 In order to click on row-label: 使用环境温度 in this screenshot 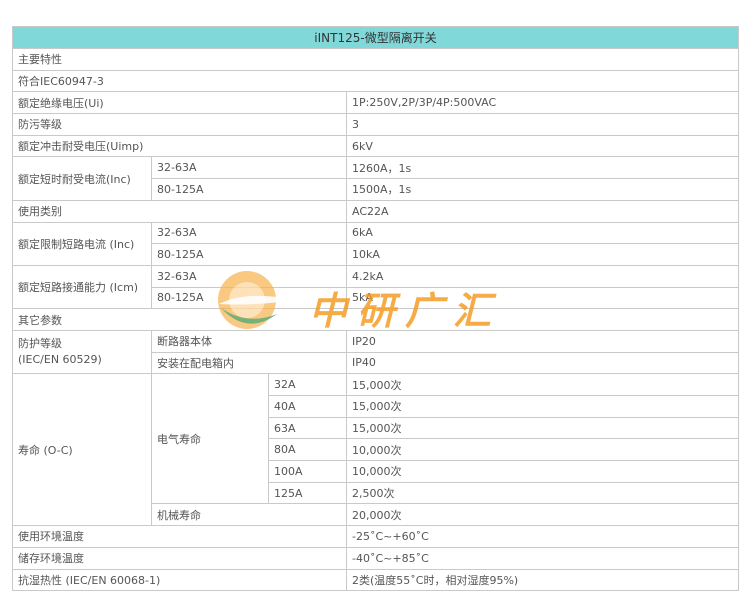, I will do `click(179, 536)`.